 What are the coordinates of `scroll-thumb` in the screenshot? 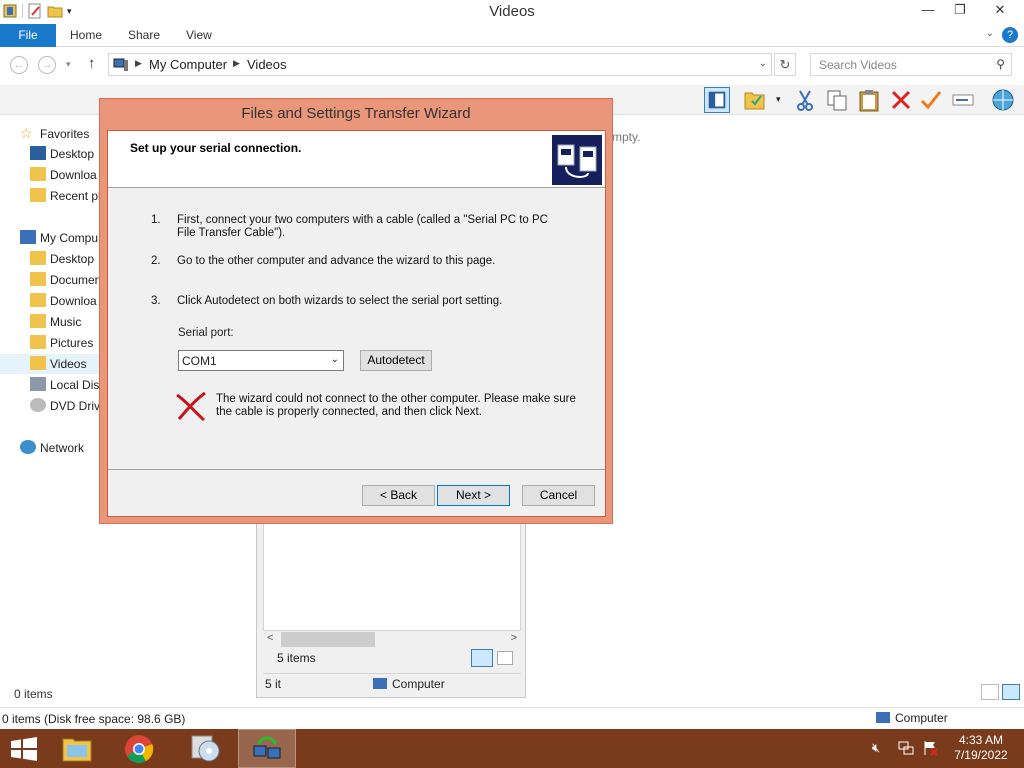 It's located at (328, 639).